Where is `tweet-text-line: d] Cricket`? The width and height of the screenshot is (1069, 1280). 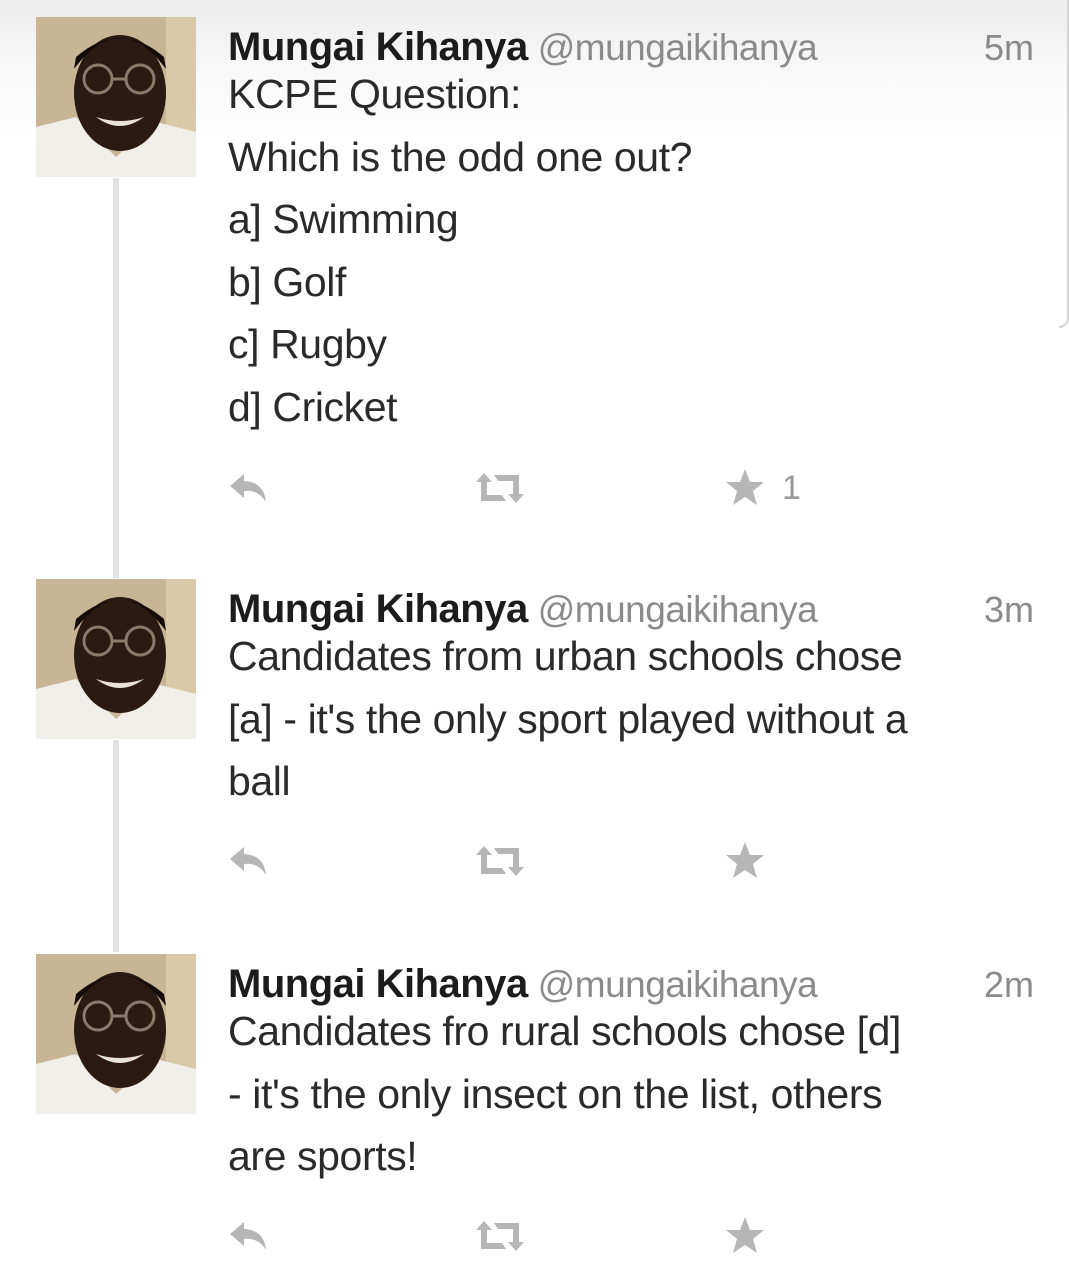
tweet-text-line: d] Cricket is located at coordinates (313, 406).